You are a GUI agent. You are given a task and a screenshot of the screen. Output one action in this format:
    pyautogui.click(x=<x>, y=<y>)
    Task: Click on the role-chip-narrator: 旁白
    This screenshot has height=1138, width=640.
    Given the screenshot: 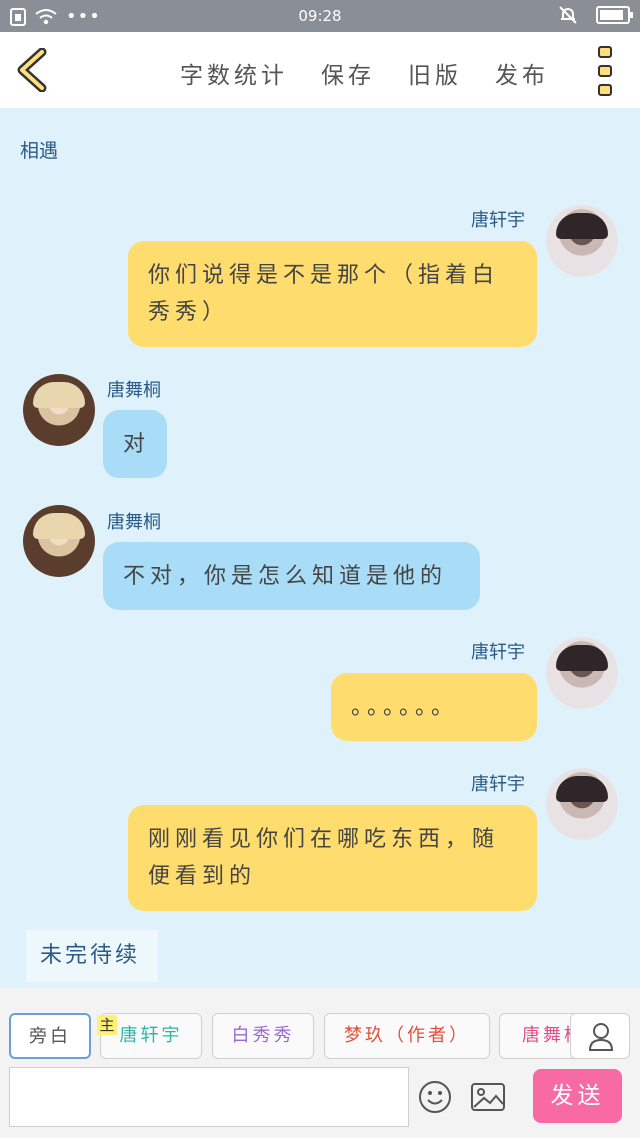 What is the action you would take?
    pyautogui.click(x=50, y=1036)
    